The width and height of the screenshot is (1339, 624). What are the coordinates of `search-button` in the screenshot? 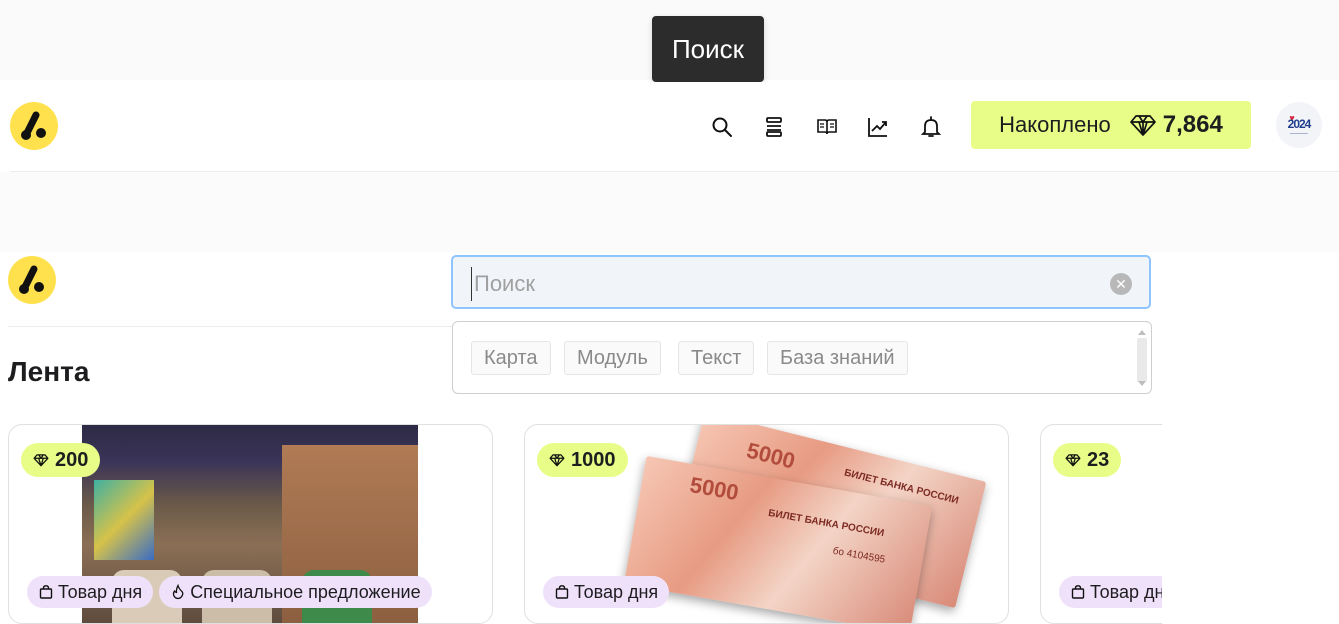 It's located at (722, 127).